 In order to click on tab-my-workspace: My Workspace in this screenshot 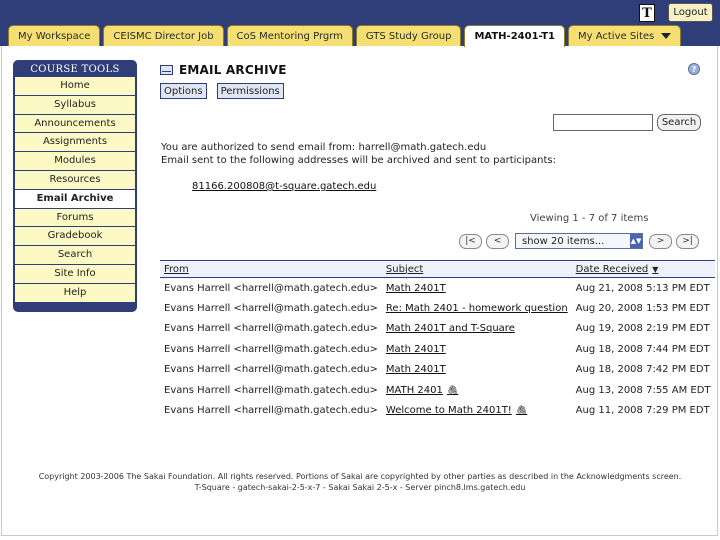, I will do `click(54, 35)`.